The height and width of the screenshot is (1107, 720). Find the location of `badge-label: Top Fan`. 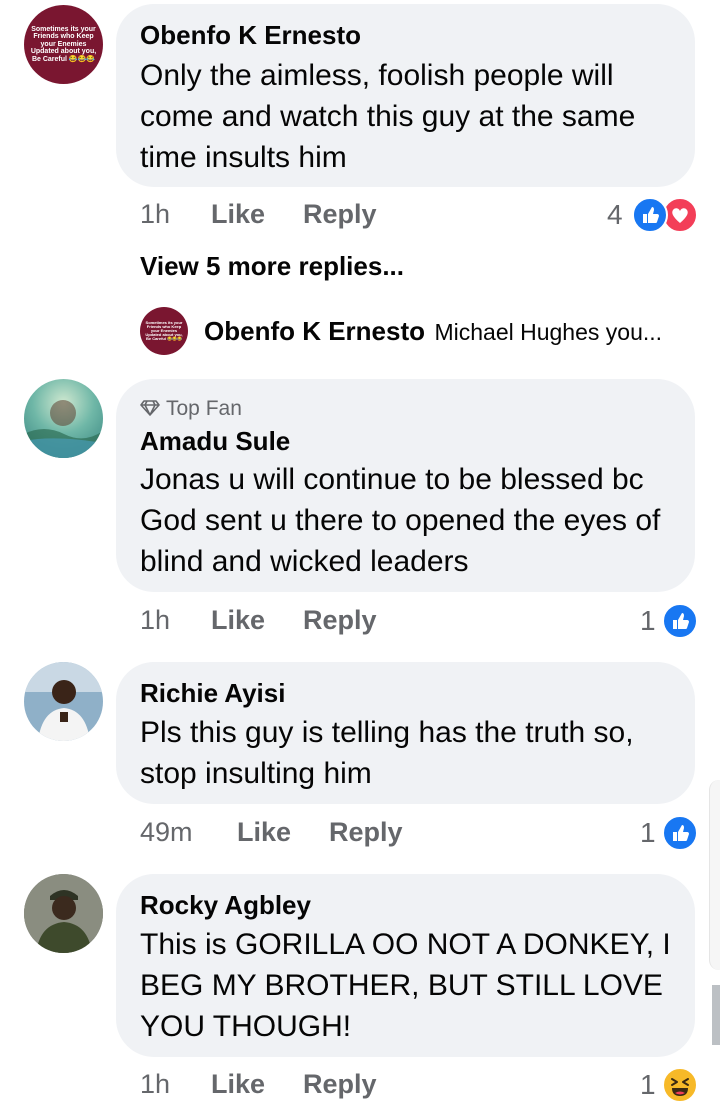

badge-label: Top Fan is located at coordinates (204, 408).